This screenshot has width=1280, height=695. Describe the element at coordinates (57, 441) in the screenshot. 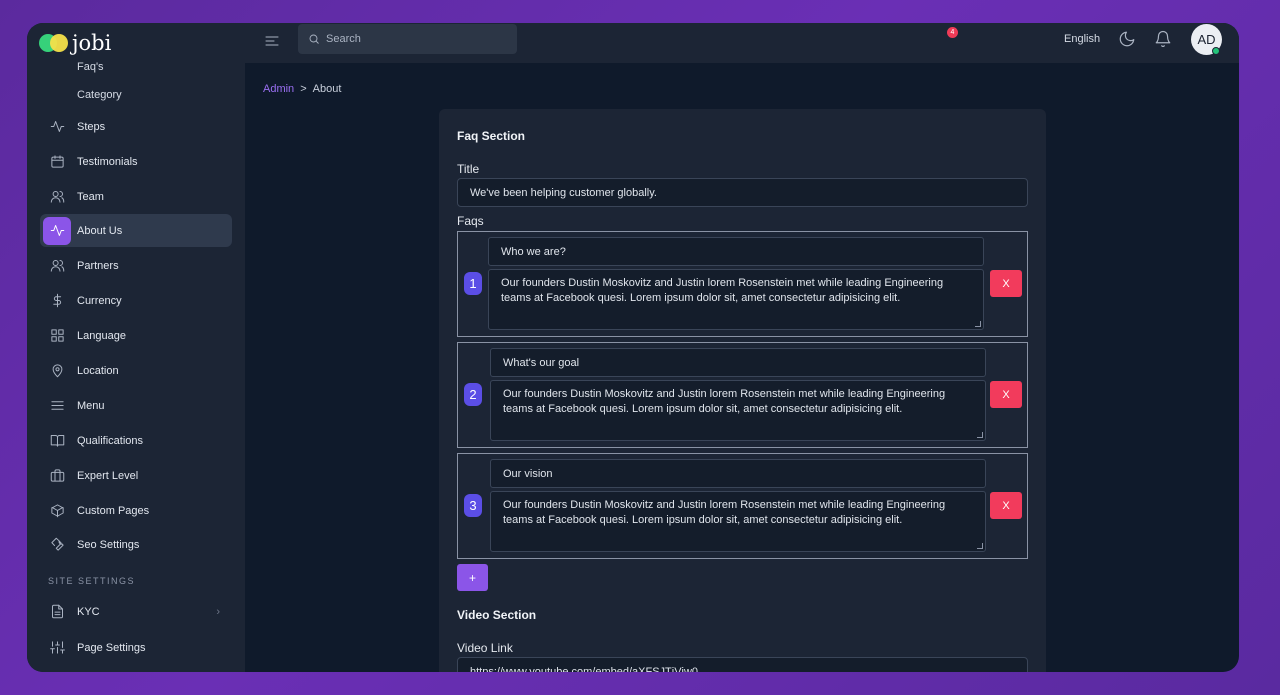

I see `book-icon` at that location.